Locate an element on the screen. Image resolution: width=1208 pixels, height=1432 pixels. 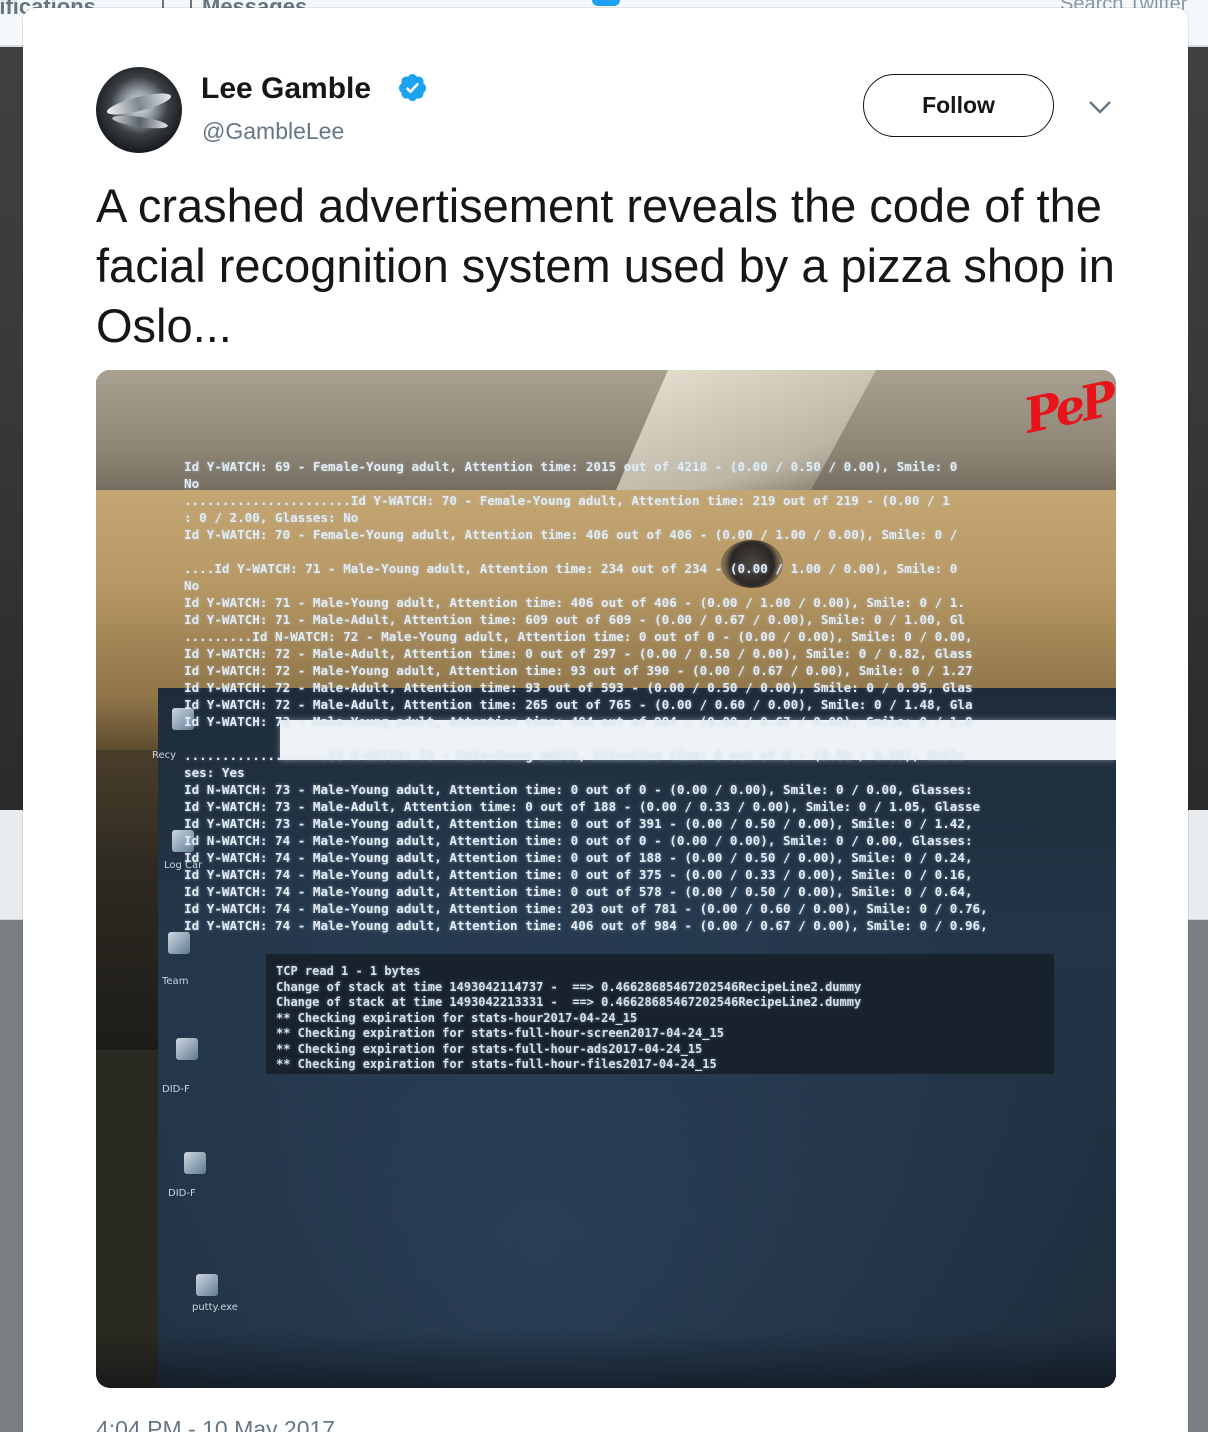
avatar is located at coordinates (139, 110).